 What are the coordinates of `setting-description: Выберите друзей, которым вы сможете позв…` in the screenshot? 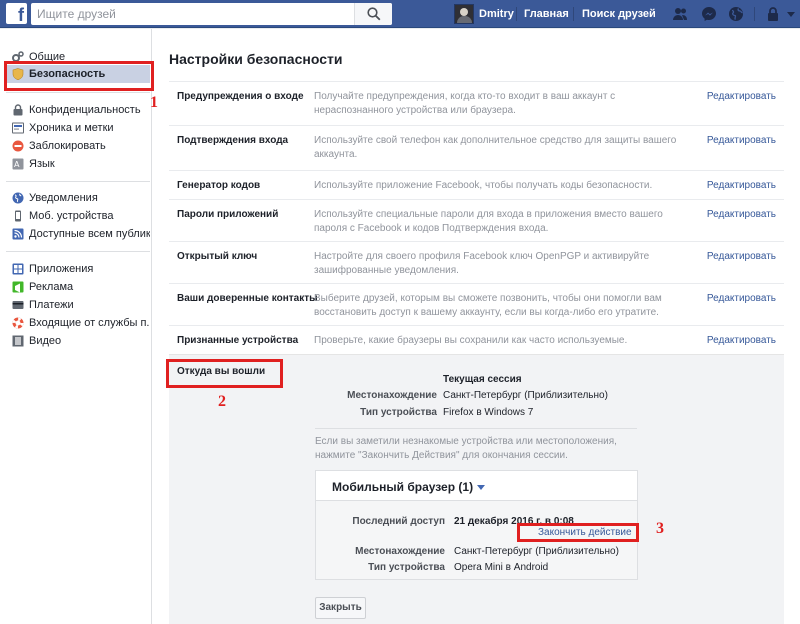 It's located at (488, 305).